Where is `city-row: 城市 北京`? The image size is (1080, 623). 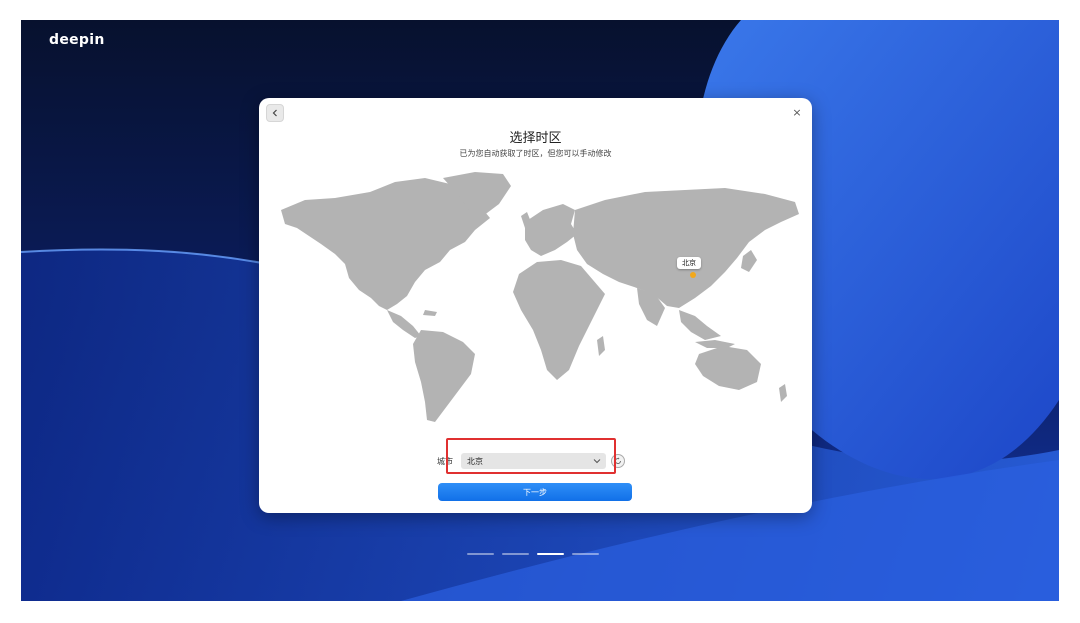 city-row: 城市 北京 is located at coordinates (531, 461).